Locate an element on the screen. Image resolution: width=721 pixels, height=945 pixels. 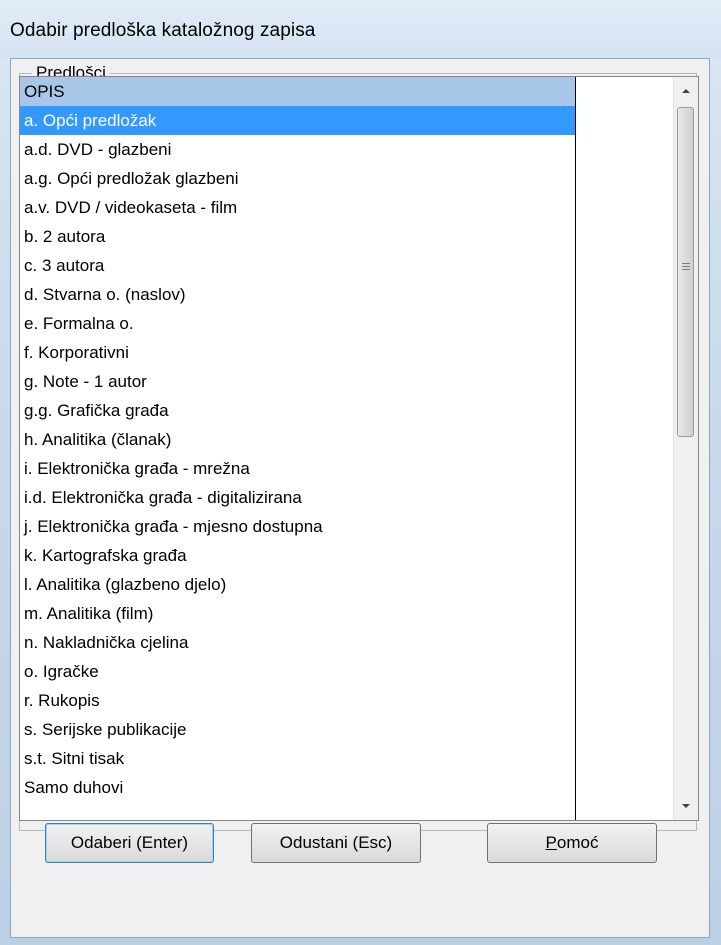
scroll-up-arrow-icon is located at coordinates (686, 91).